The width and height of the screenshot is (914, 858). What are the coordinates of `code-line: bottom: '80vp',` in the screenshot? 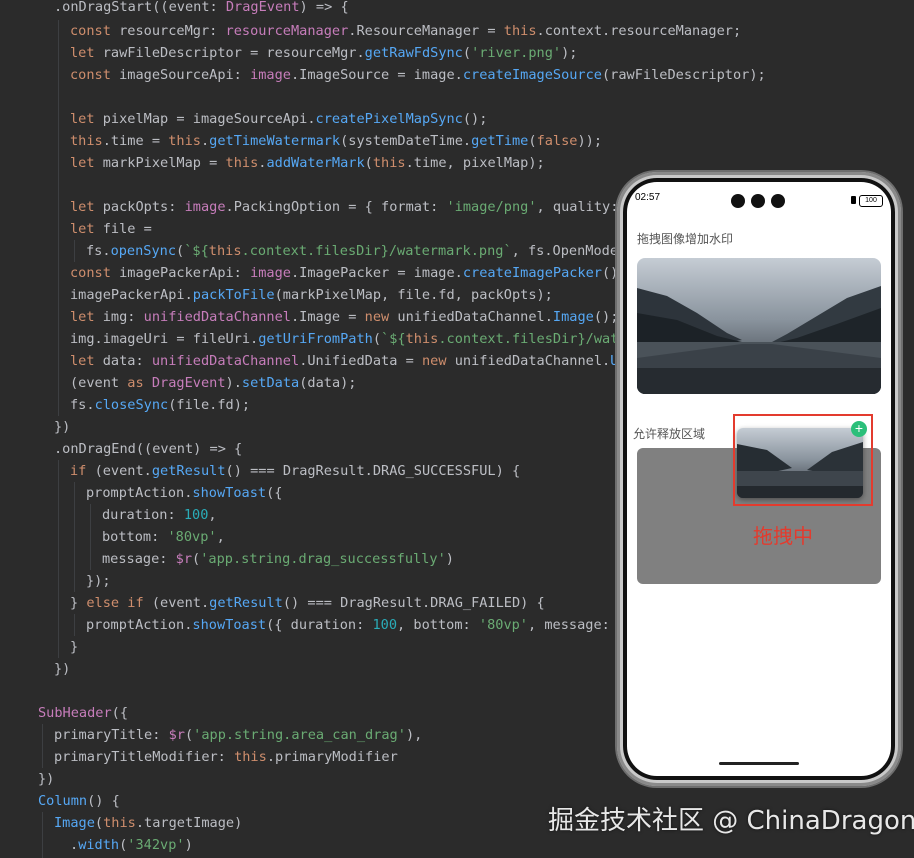 It's located at (163, 537).